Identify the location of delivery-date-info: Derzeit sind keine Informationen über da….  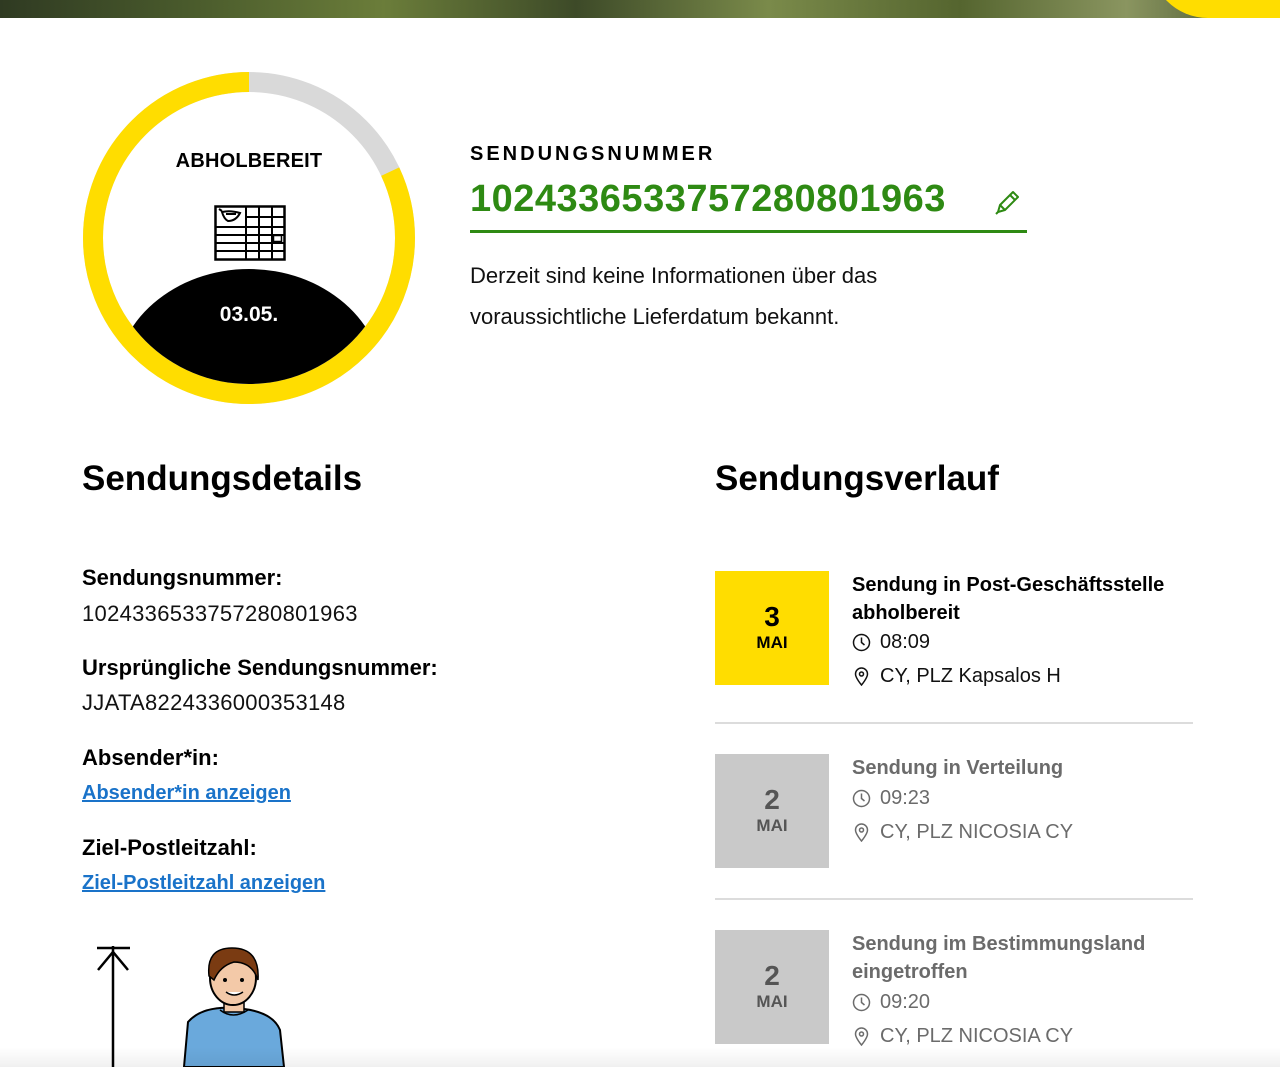
(674, 296).